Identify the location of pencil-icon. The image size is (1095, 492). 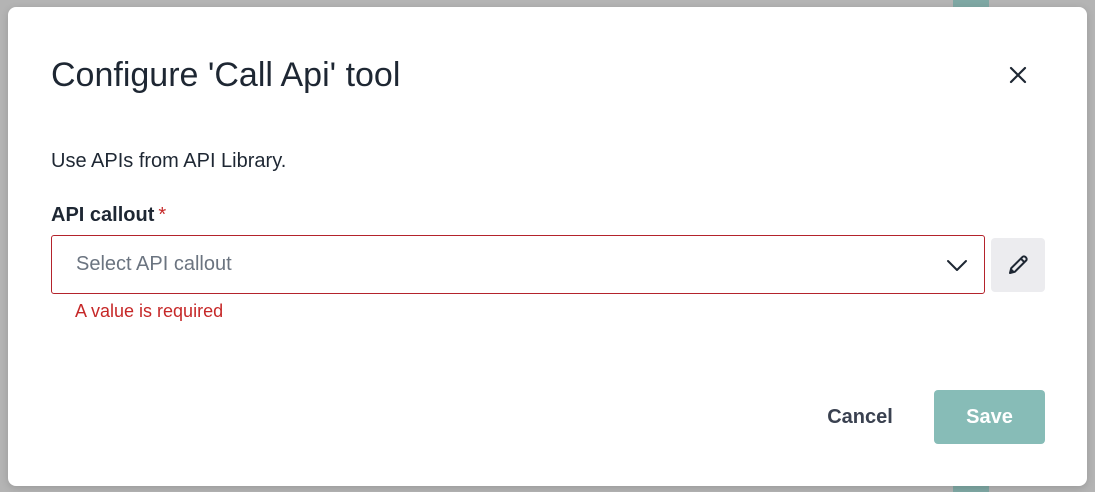
(1018, 264).